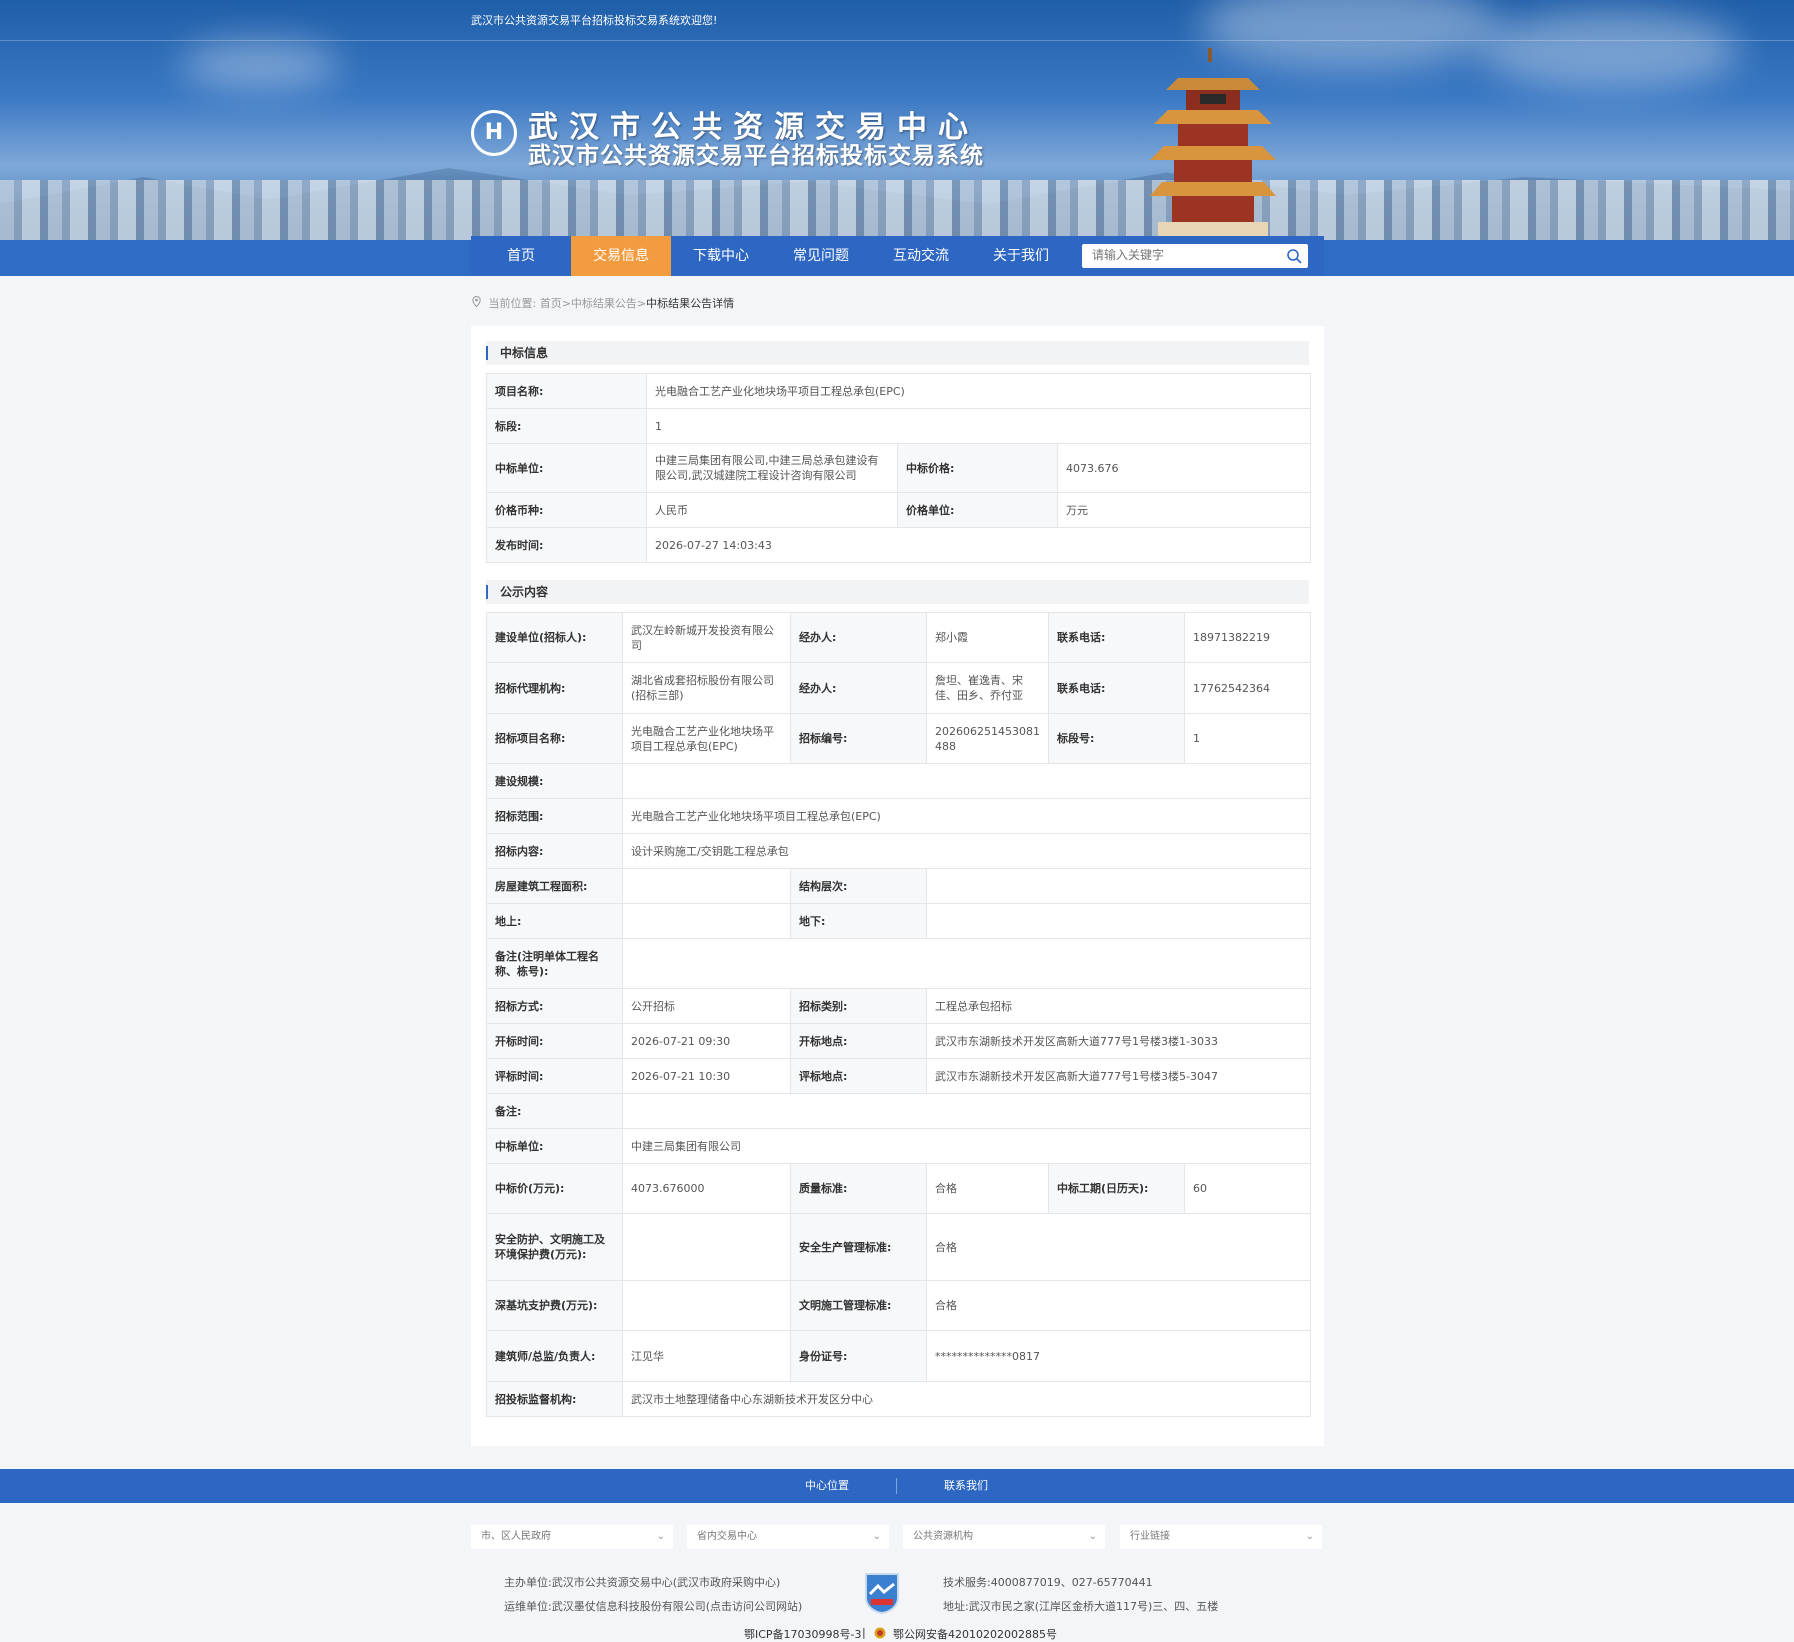 This screenshot has width=1794, height=1642. I want to click on cell-label: 开标时间:, so click(554, 1041).